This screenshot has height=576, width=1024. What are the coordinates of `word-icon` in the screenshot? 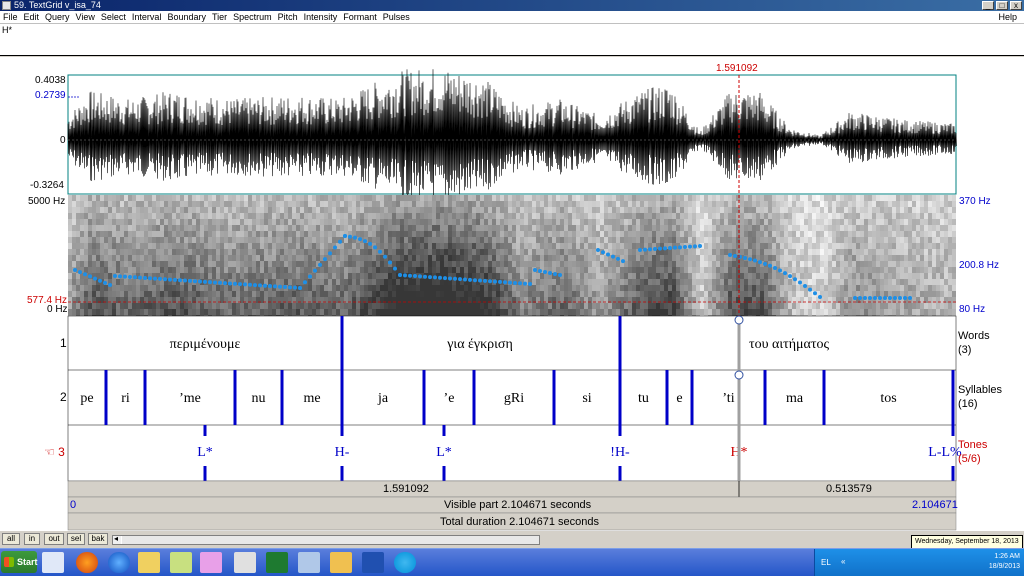 It's located at (373, 562).